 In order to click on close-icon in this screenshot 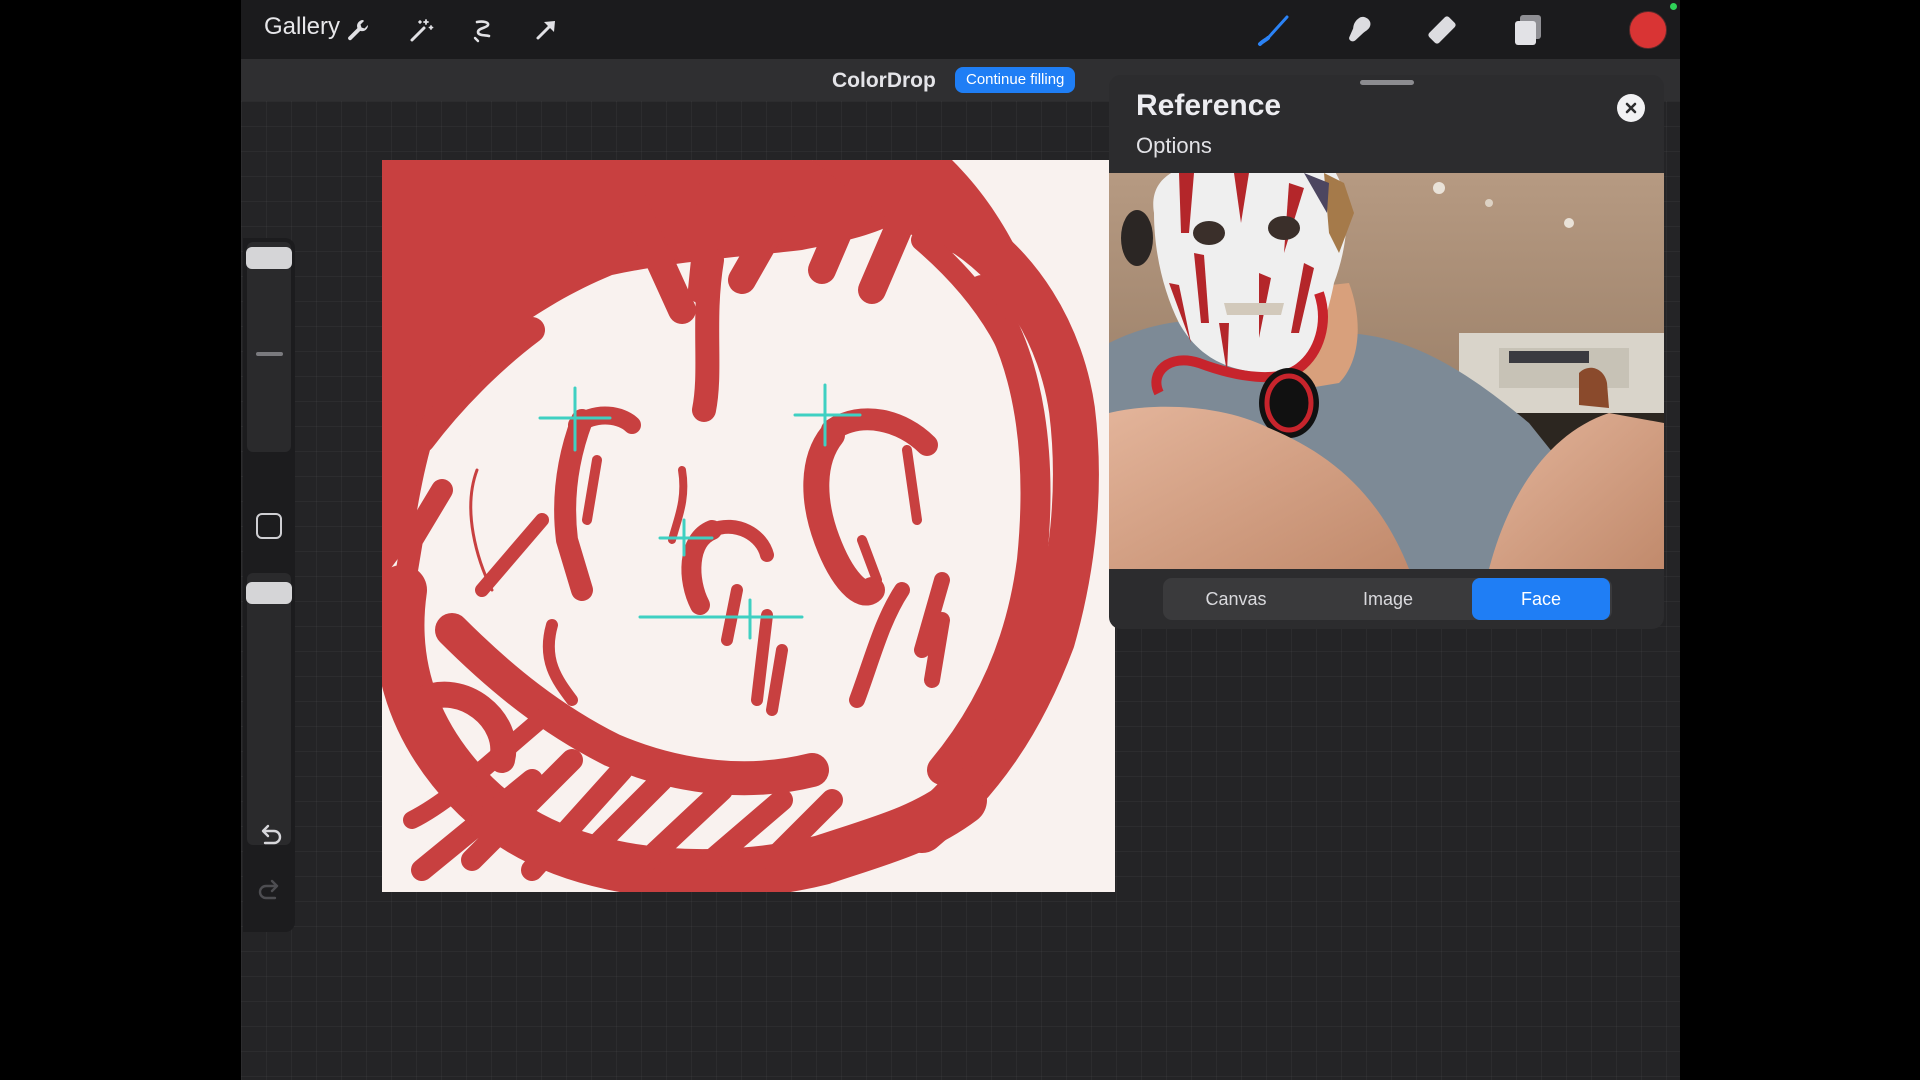, I will do `click(1631, 108)`.